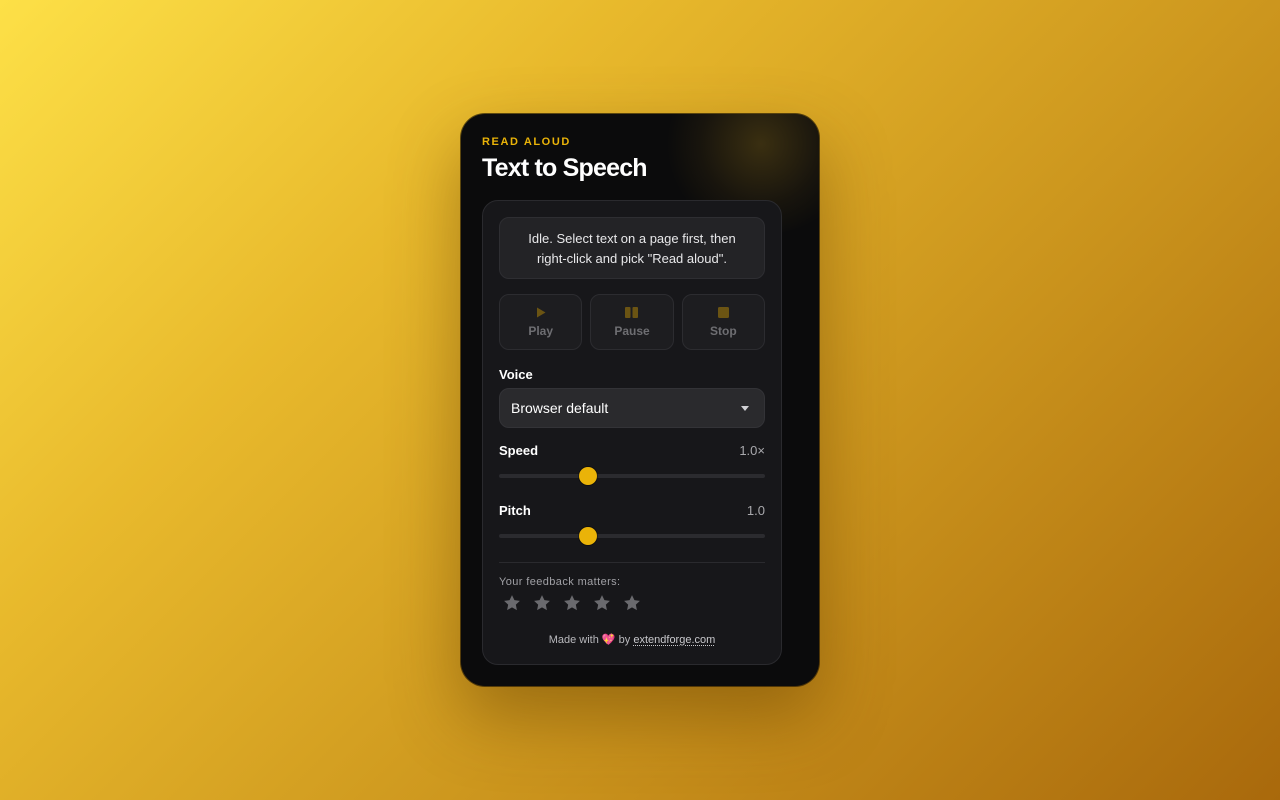 The width and height of the screenshot is (1280, 800). I want to click on feedback-label: Your feedback matters:, so click(560, 582).